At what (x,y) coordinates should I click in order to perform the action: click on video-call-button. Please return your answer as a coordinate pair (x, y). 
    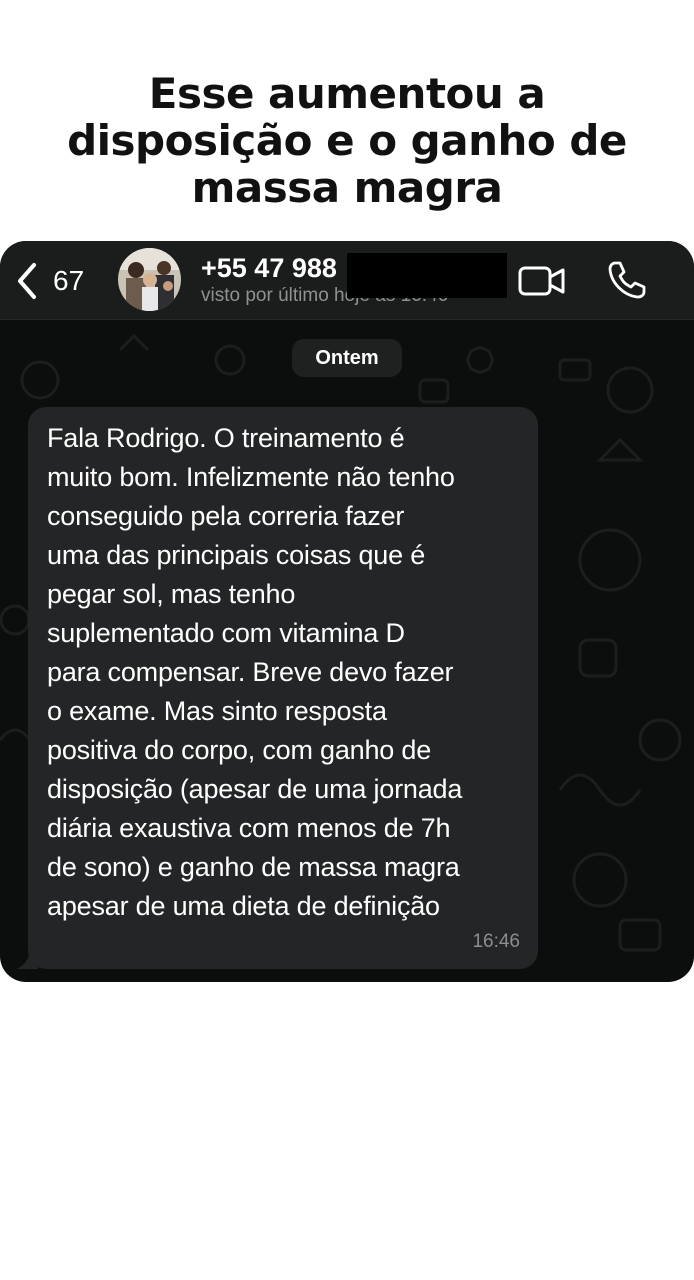
    Looking at the image, I should click on (542, 281).